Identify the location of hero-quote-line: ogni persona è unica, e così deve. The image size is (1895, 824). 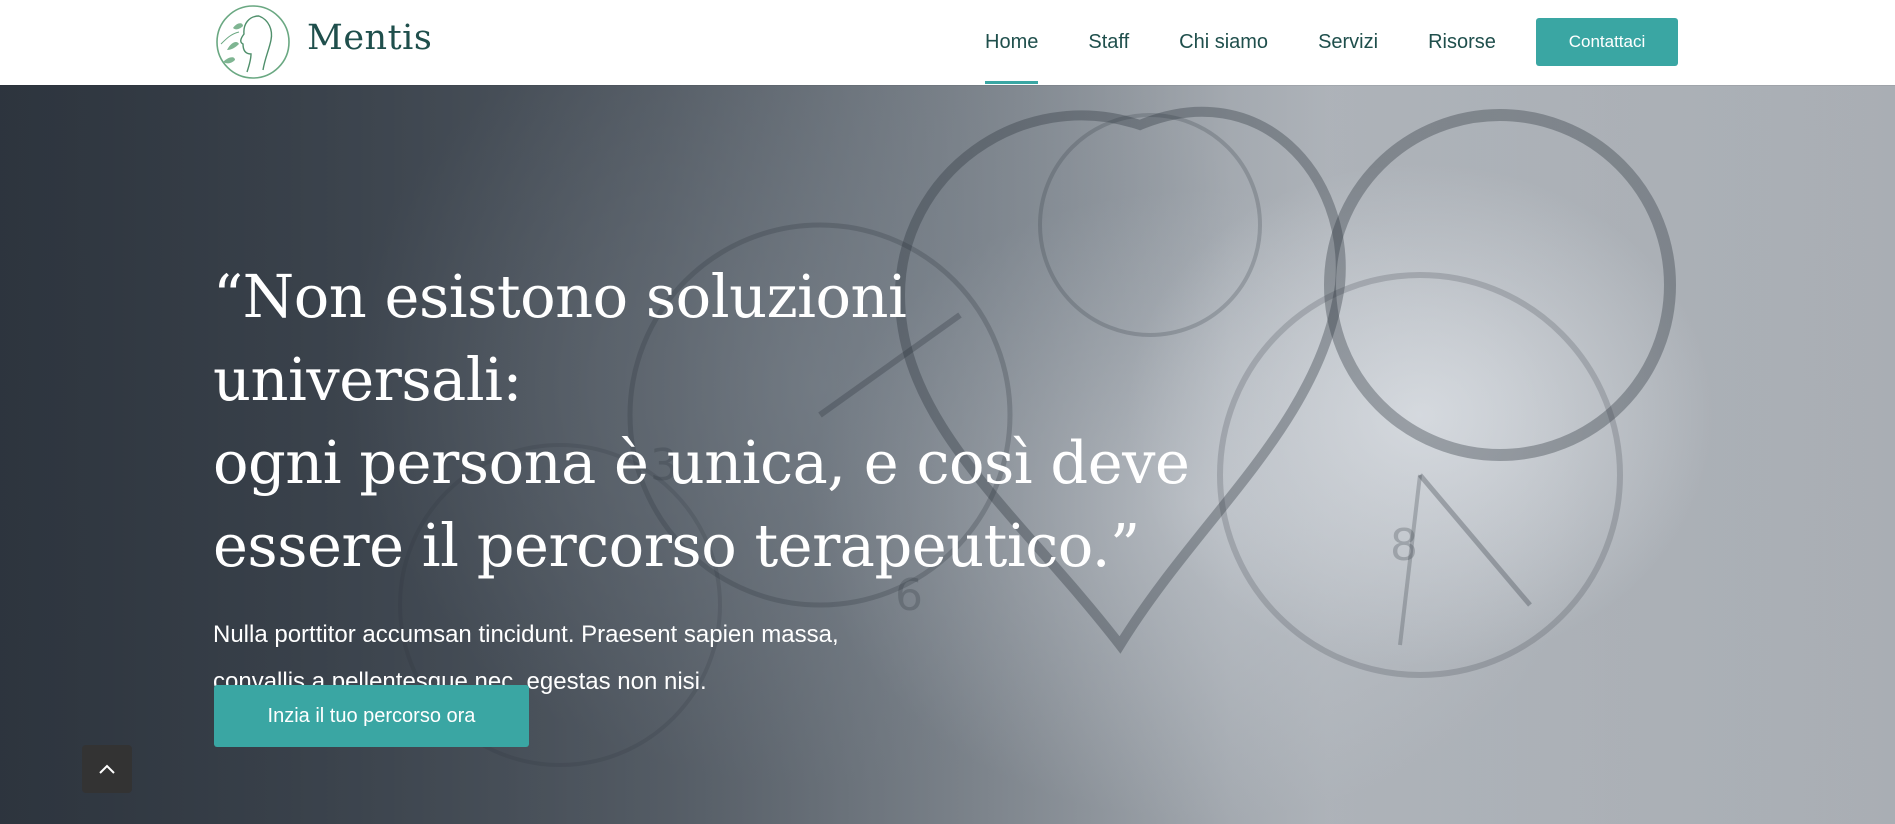
(701, 462).